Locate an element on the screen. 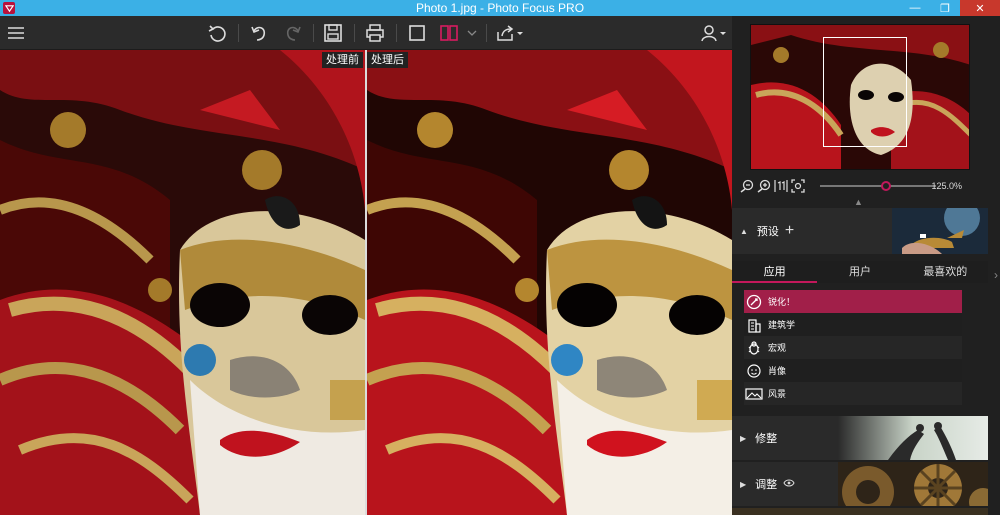 The width and height of the screenshot is (1000, 515). preset-label: 宏观 is located at coordinates (777, 348).